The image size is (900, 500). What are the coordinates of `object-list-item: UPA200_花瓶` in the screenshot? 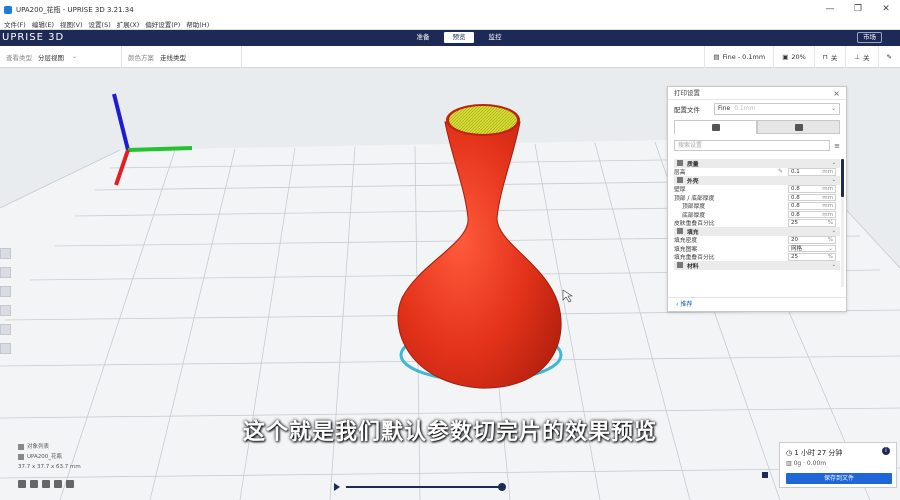 It's located at (49, 457).